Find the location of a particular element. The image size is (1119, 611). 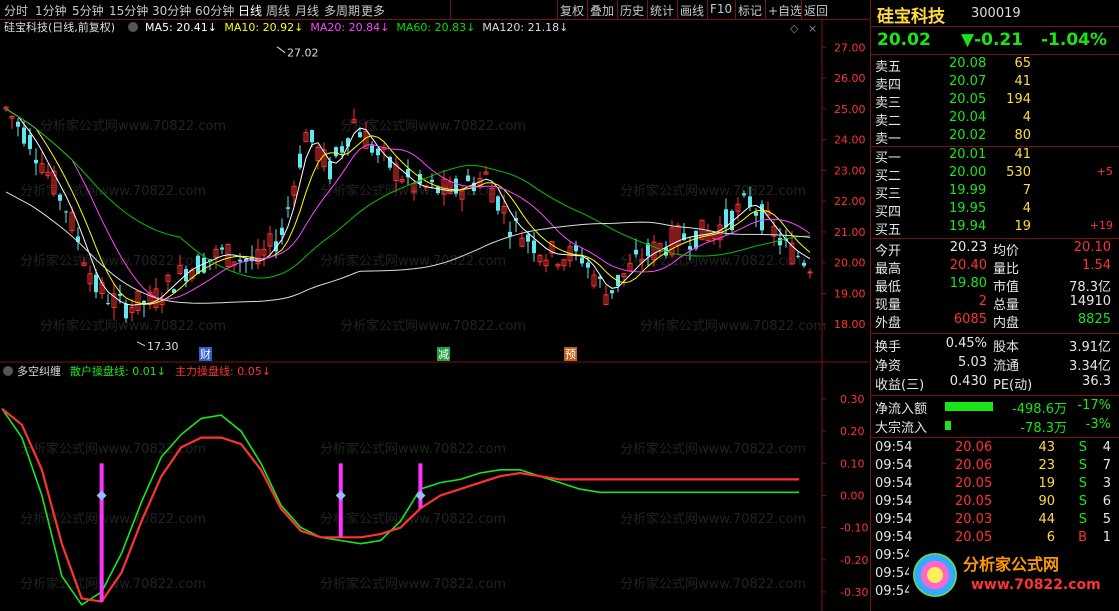

y-tick-label: -0.10 is located at coordinates (854, 528).